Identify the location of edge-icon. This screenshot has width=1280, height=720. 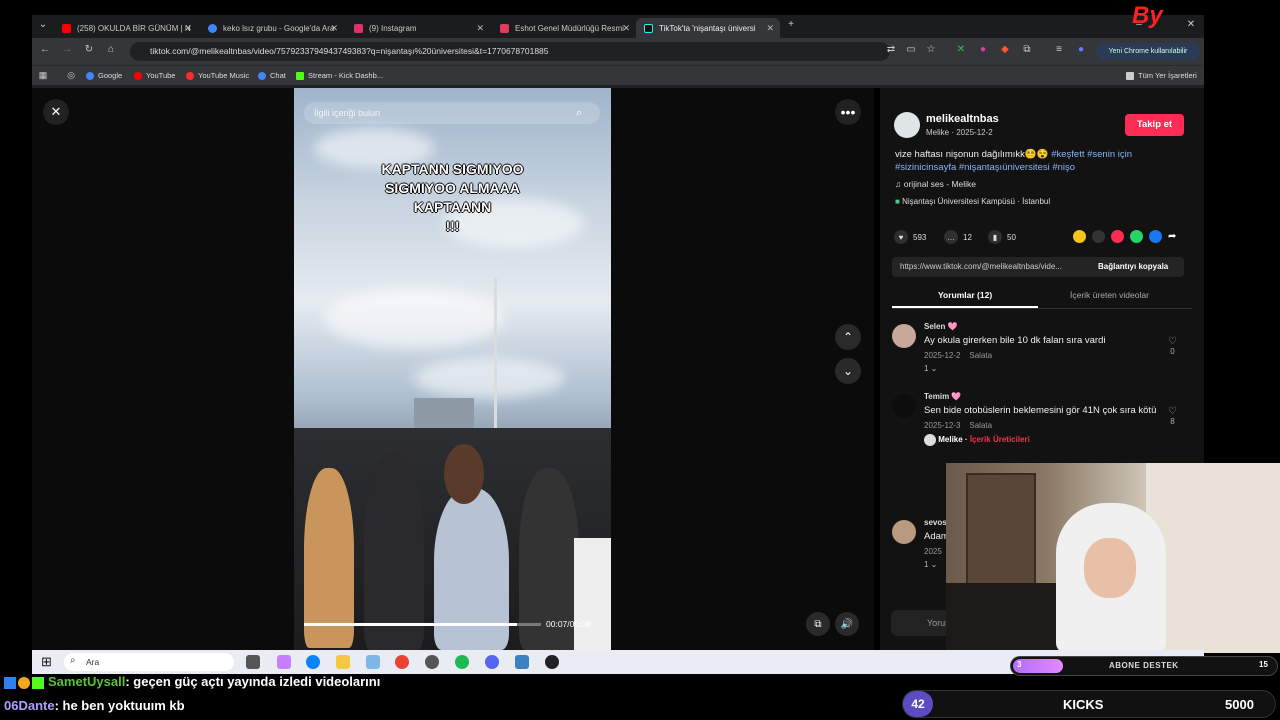
(313, 662).